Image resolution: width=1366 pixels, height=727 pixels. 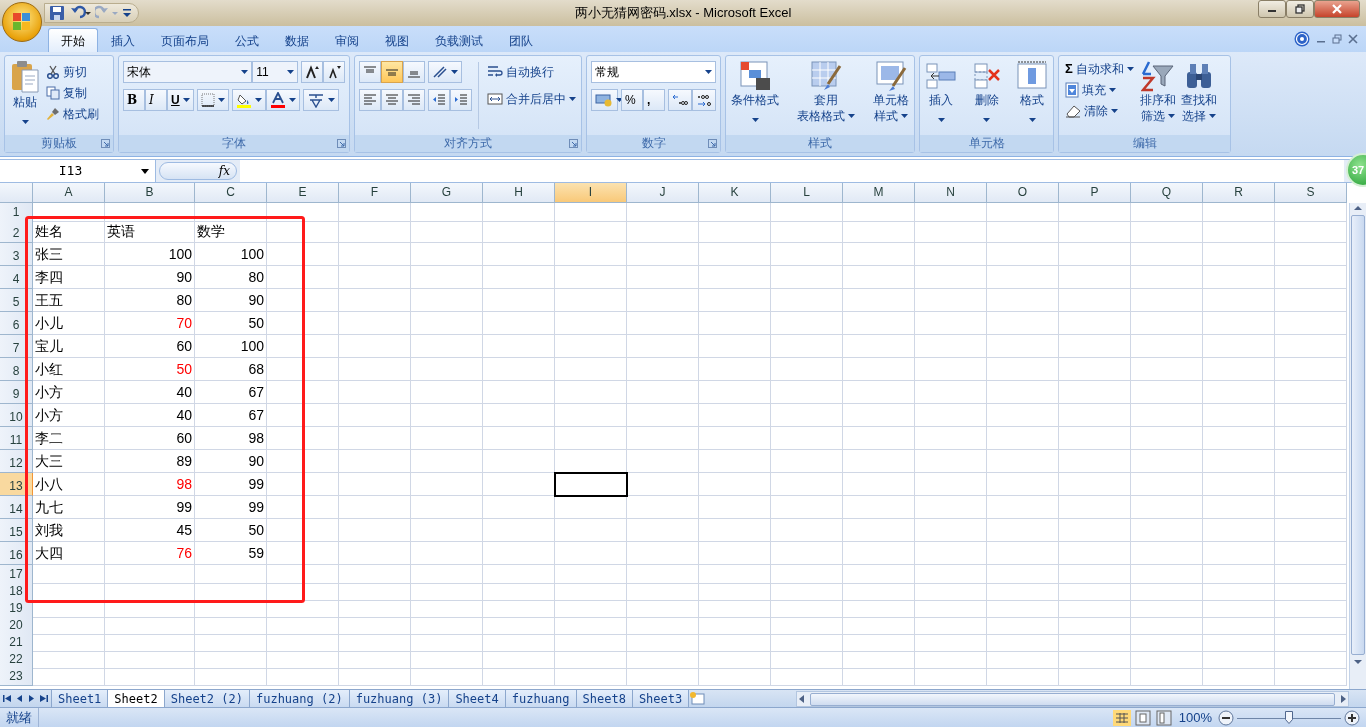 What do you see at coordinates (807, 193) in the screenshot?
I see `column-header: L` at bounding box center [807, 193].